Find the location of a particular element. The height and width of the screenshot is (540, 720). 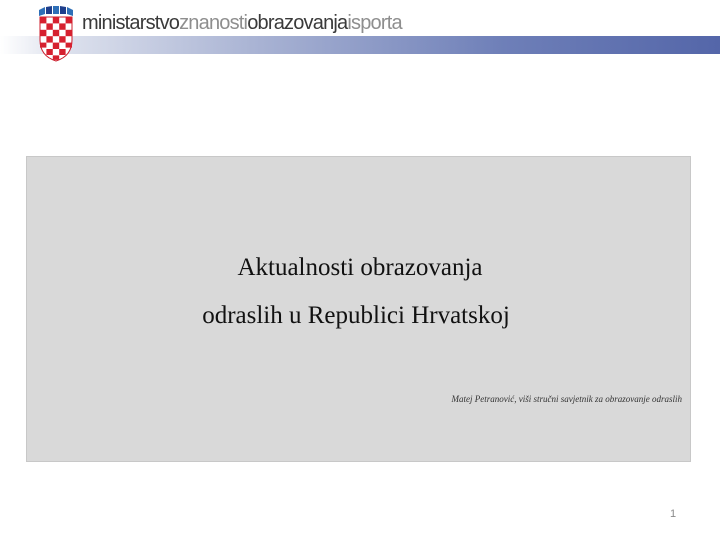

wordmark-znanosti: znanosti is located at coordinates (213, 23).